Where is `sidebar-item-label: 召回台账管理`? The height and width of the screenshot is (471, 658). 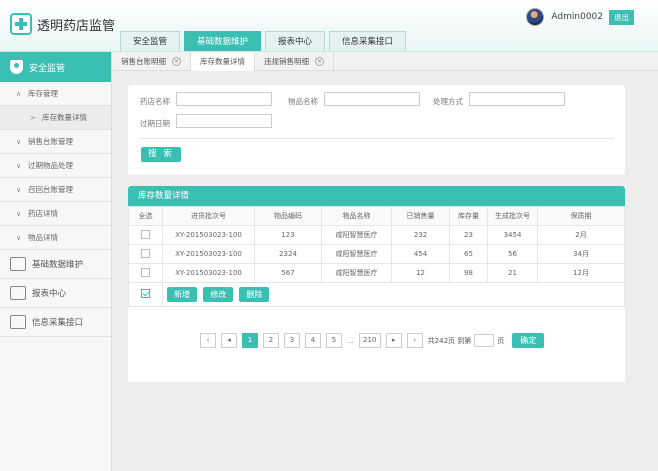
sidebar-item-label: 召回台账管理 is located at coordinates (50, 189).